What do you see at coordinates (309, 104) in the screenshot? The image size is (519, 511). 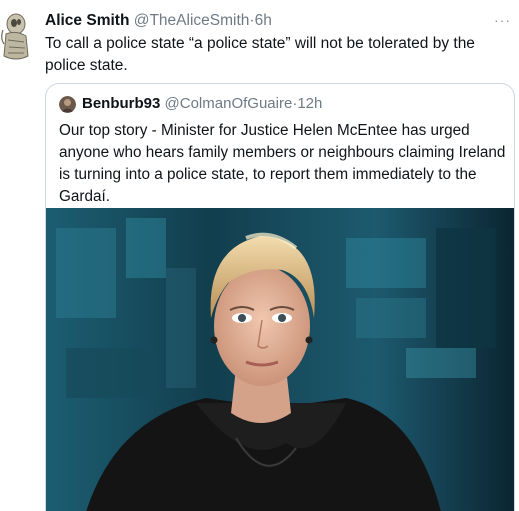 I see `quoted-tweet-timestamp: 12h` at bounding box center [309, 104].